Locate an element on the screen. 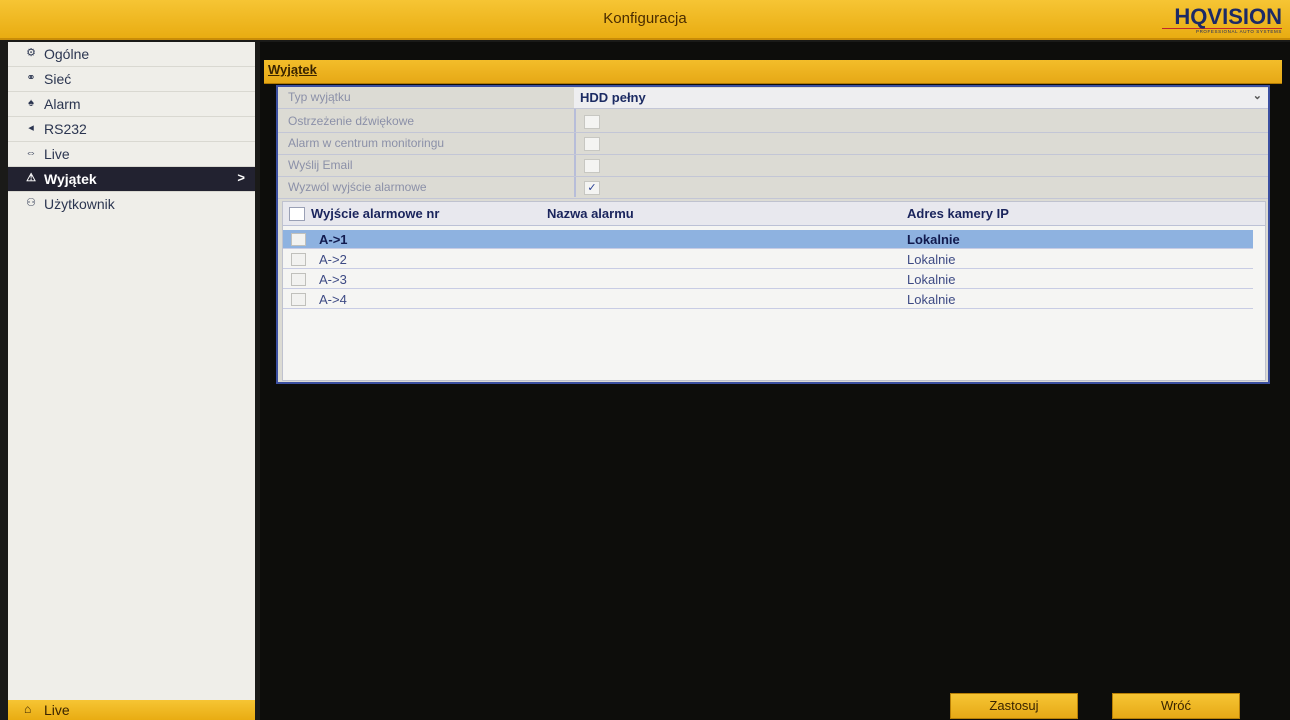  window-title: Konfiguracja is located at coordinates (645, 18).